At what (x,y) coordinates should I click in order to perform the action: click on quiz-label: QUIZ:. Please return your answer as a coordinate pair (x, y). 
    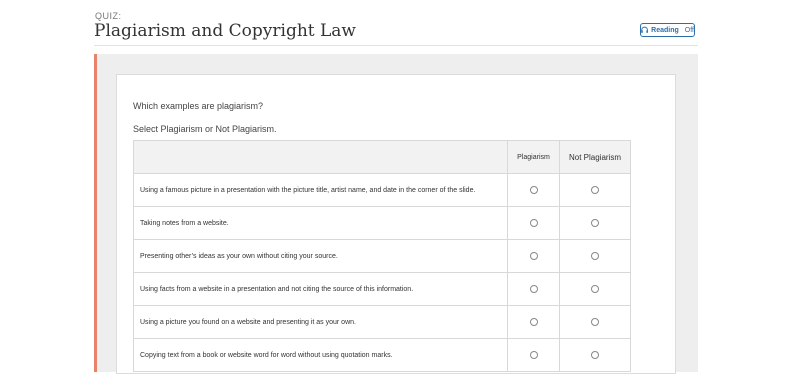
    Looking at the image, I should click on (108, 16).